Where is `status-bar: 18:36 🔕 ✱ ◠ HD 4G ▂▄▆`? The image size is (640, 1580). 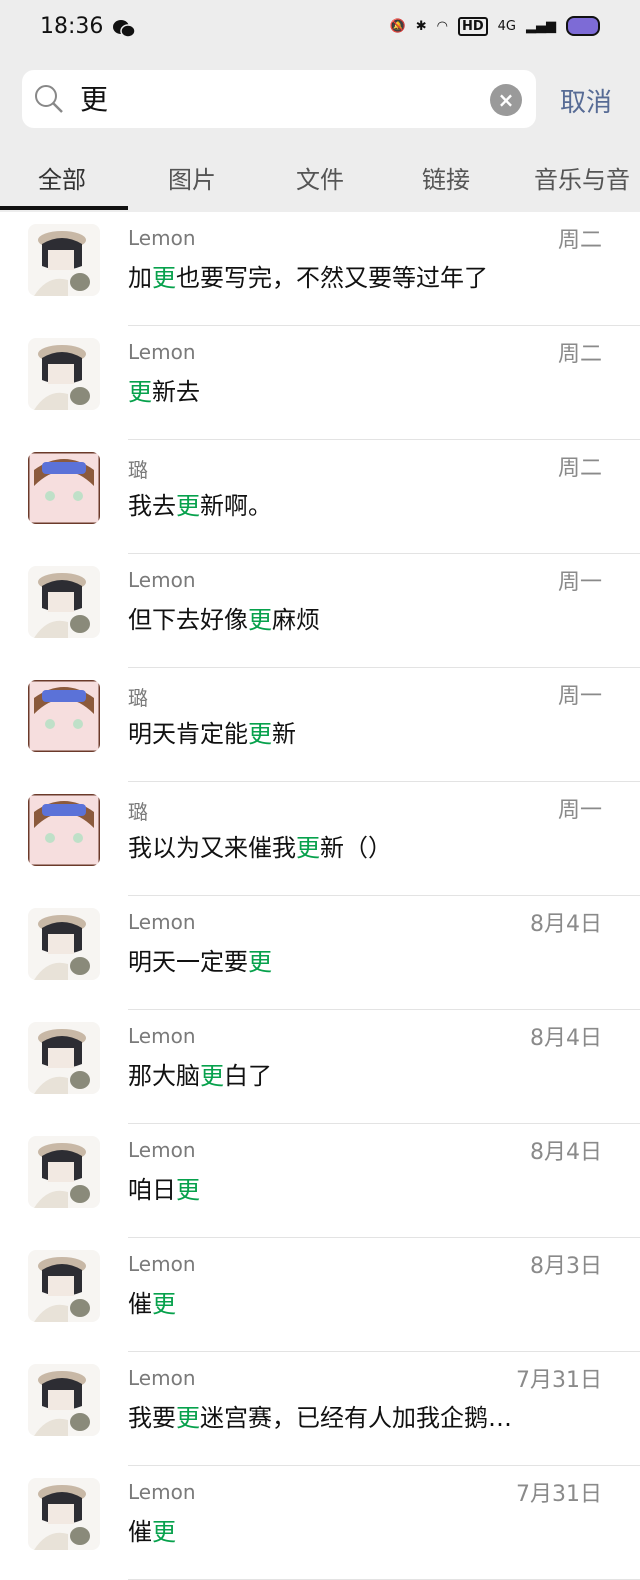 status-bar: 18:36 🔕 ✱ ◠ HD 4G ▂▄▆ is located at coordinates (320, 29).